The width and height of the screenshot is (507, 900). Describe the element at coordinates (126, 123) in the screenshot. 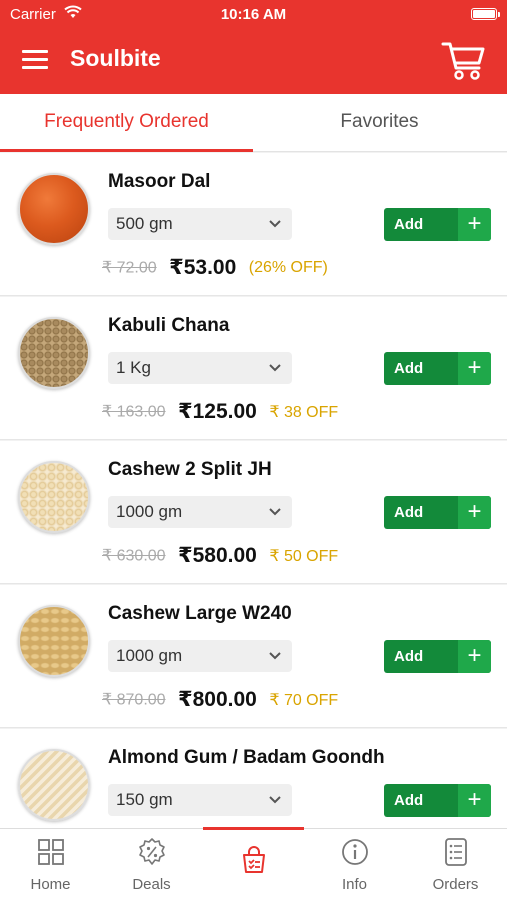

I see `tab-frequently-ordered: Frequently Ordered` at that location.